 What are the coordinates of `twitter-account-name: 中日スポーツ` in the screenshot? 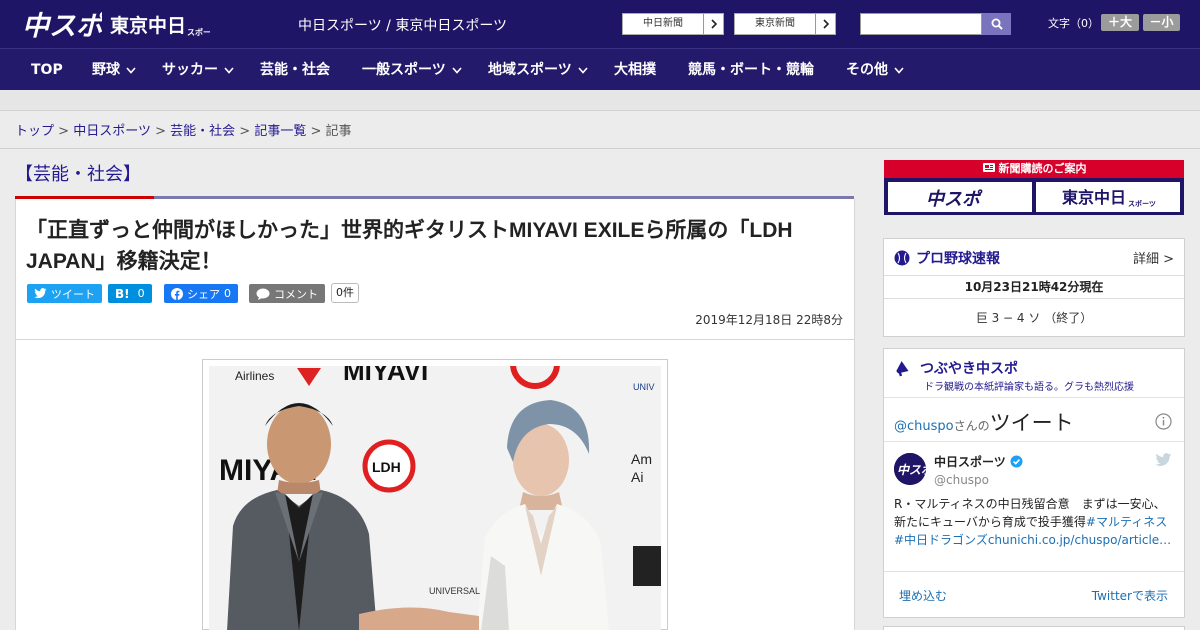 It's located at (978, 461).